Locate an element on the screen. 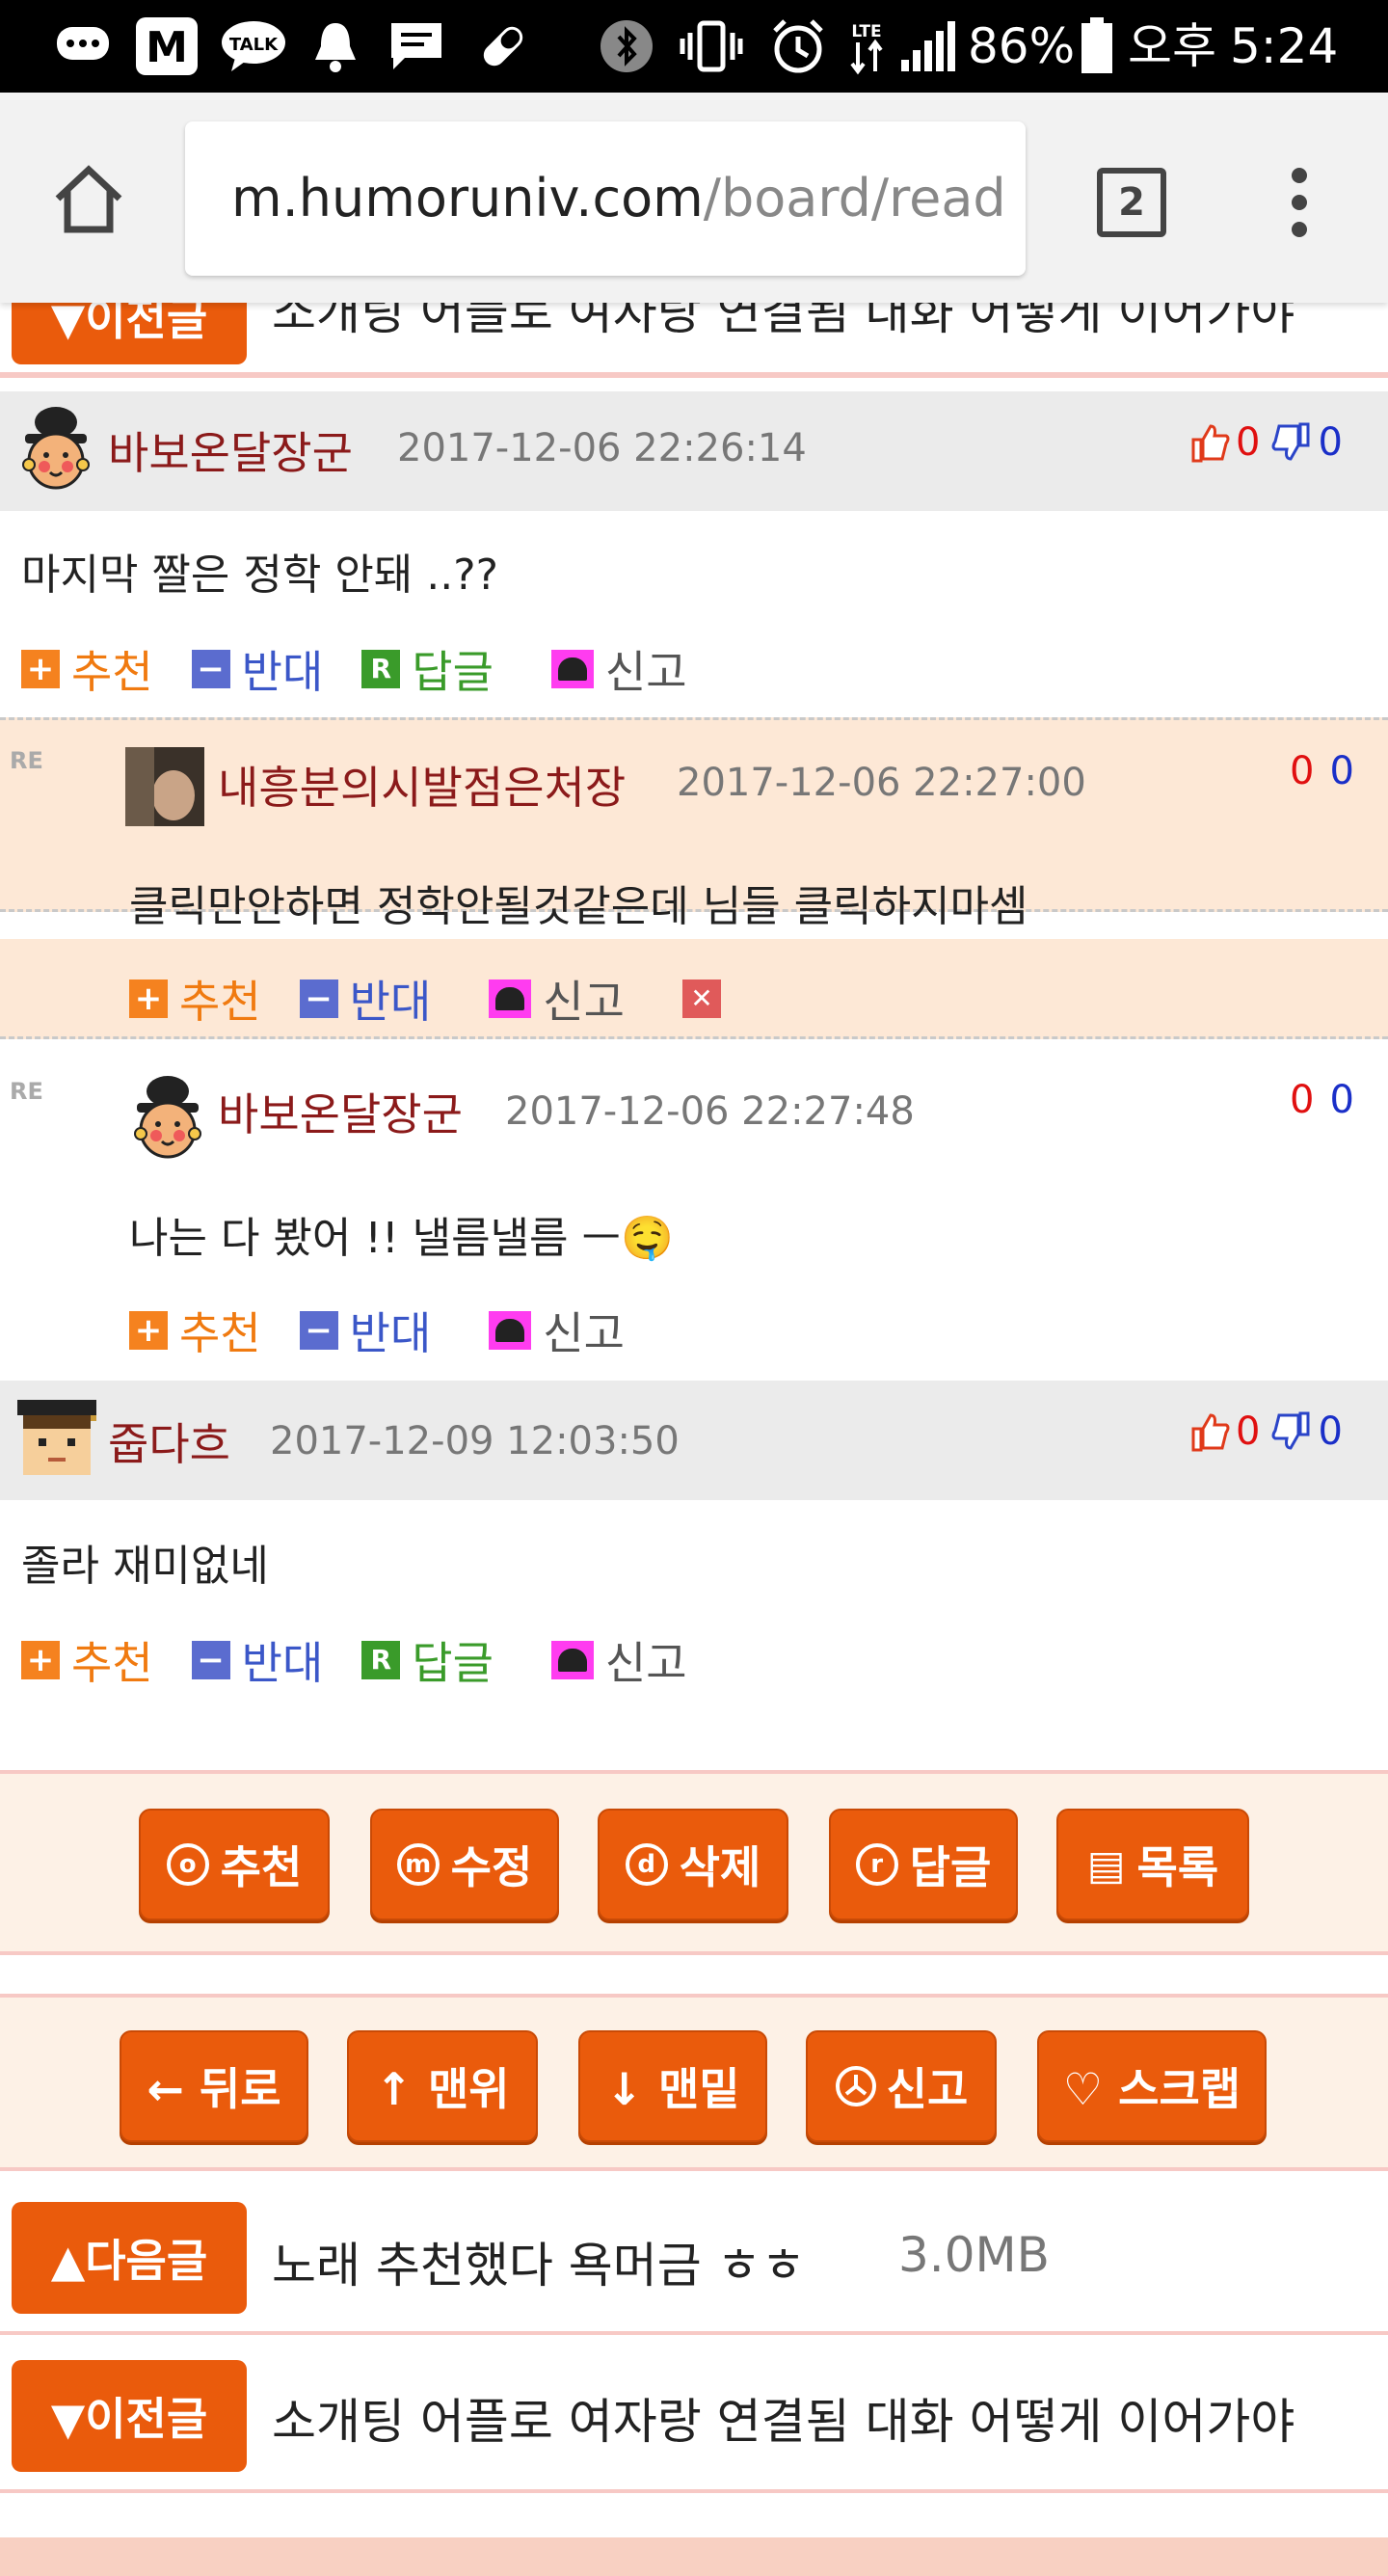 The image size is (1388, 2576). vibrate-icon is located at coordinates (711, 46).